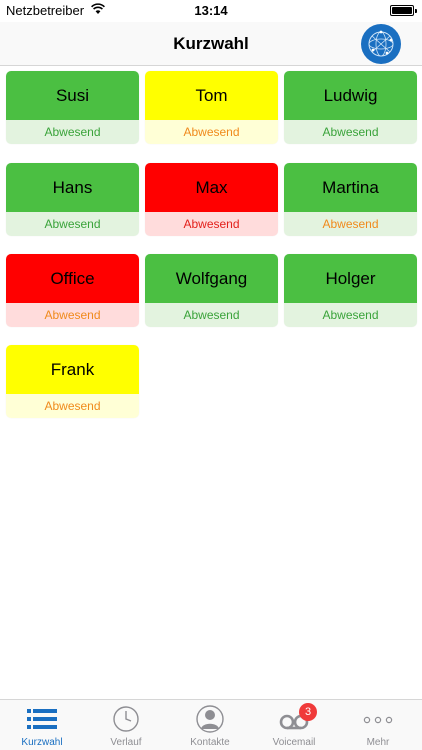 The image size is (422, 750). I want to click on status-time: 13:14, so click(211, 10).